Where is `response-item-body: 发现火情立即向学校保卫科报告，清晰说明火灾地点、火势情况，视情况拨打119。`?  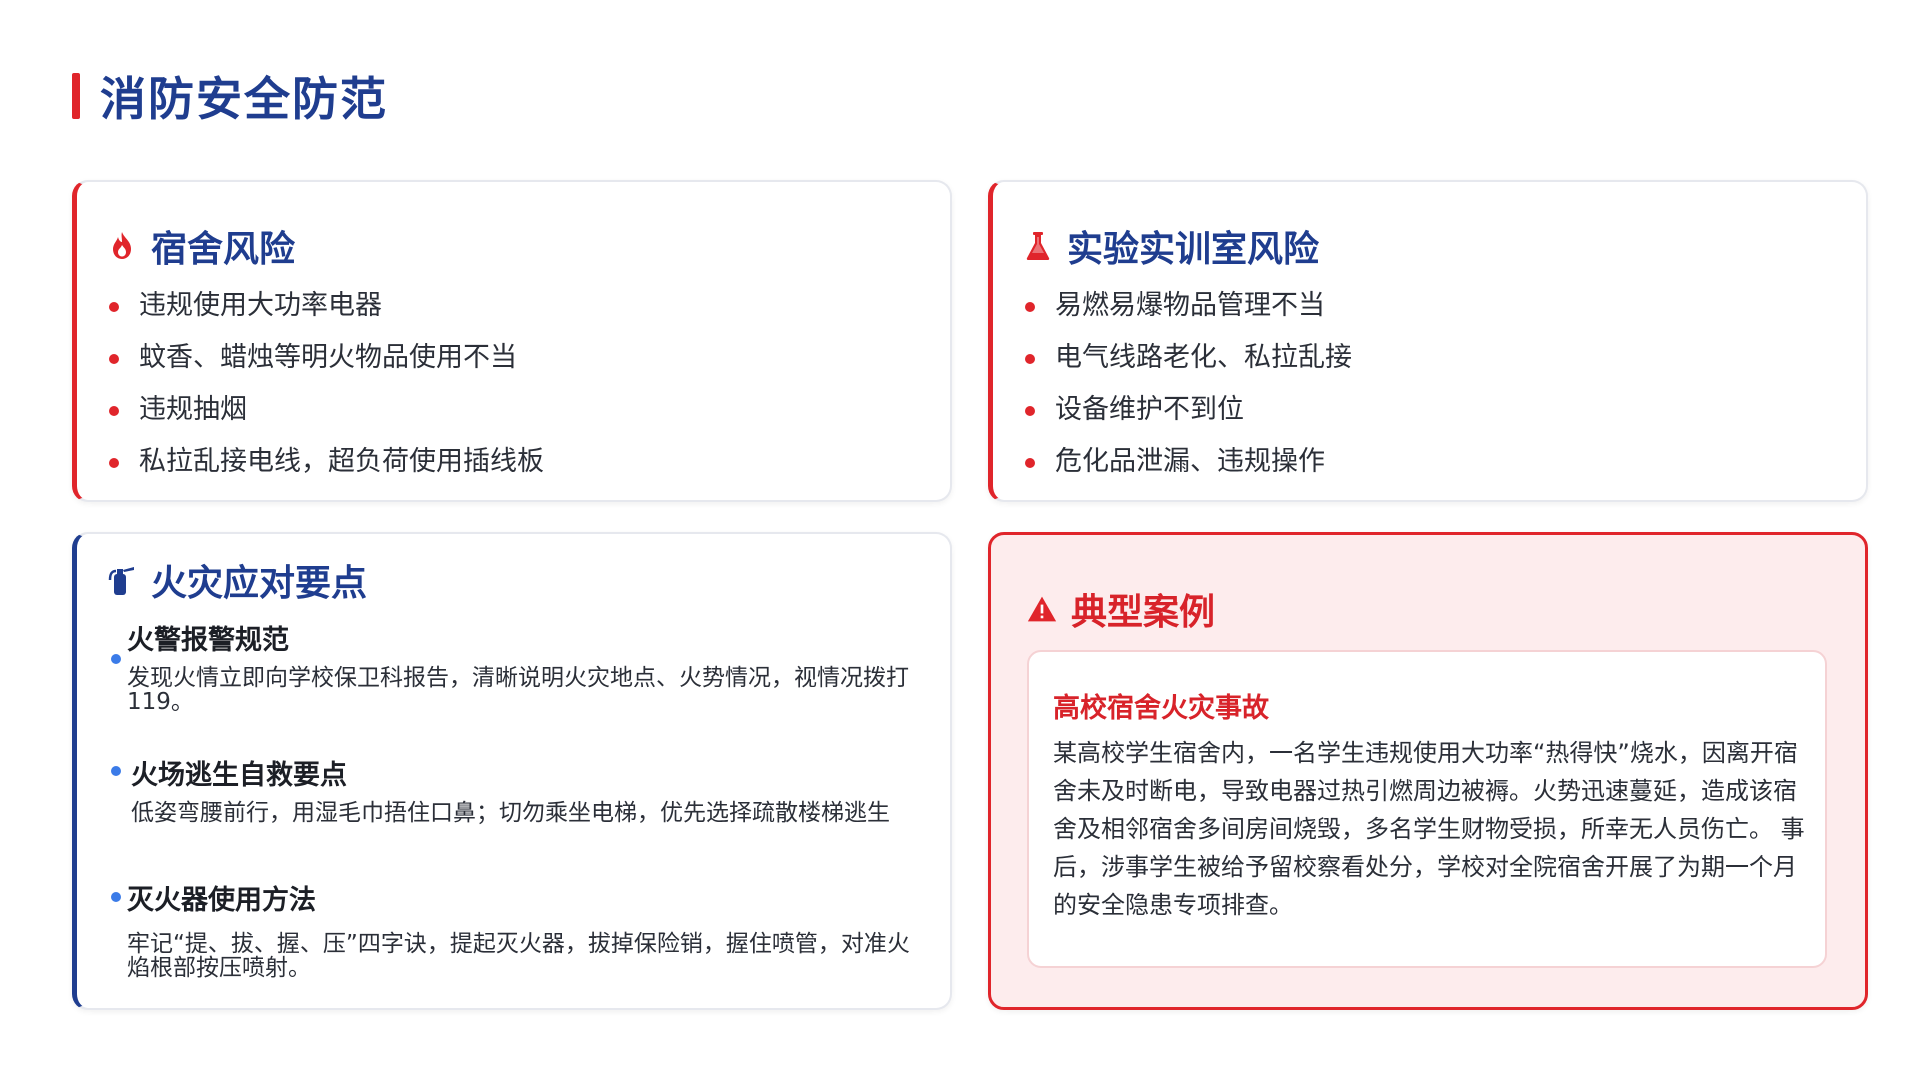 response-item-body: 发现火情立即向学校保卫科报告，清晰说明火灾地点、火势情况，视情况拨打119。 is located at coordinates (518, 690).